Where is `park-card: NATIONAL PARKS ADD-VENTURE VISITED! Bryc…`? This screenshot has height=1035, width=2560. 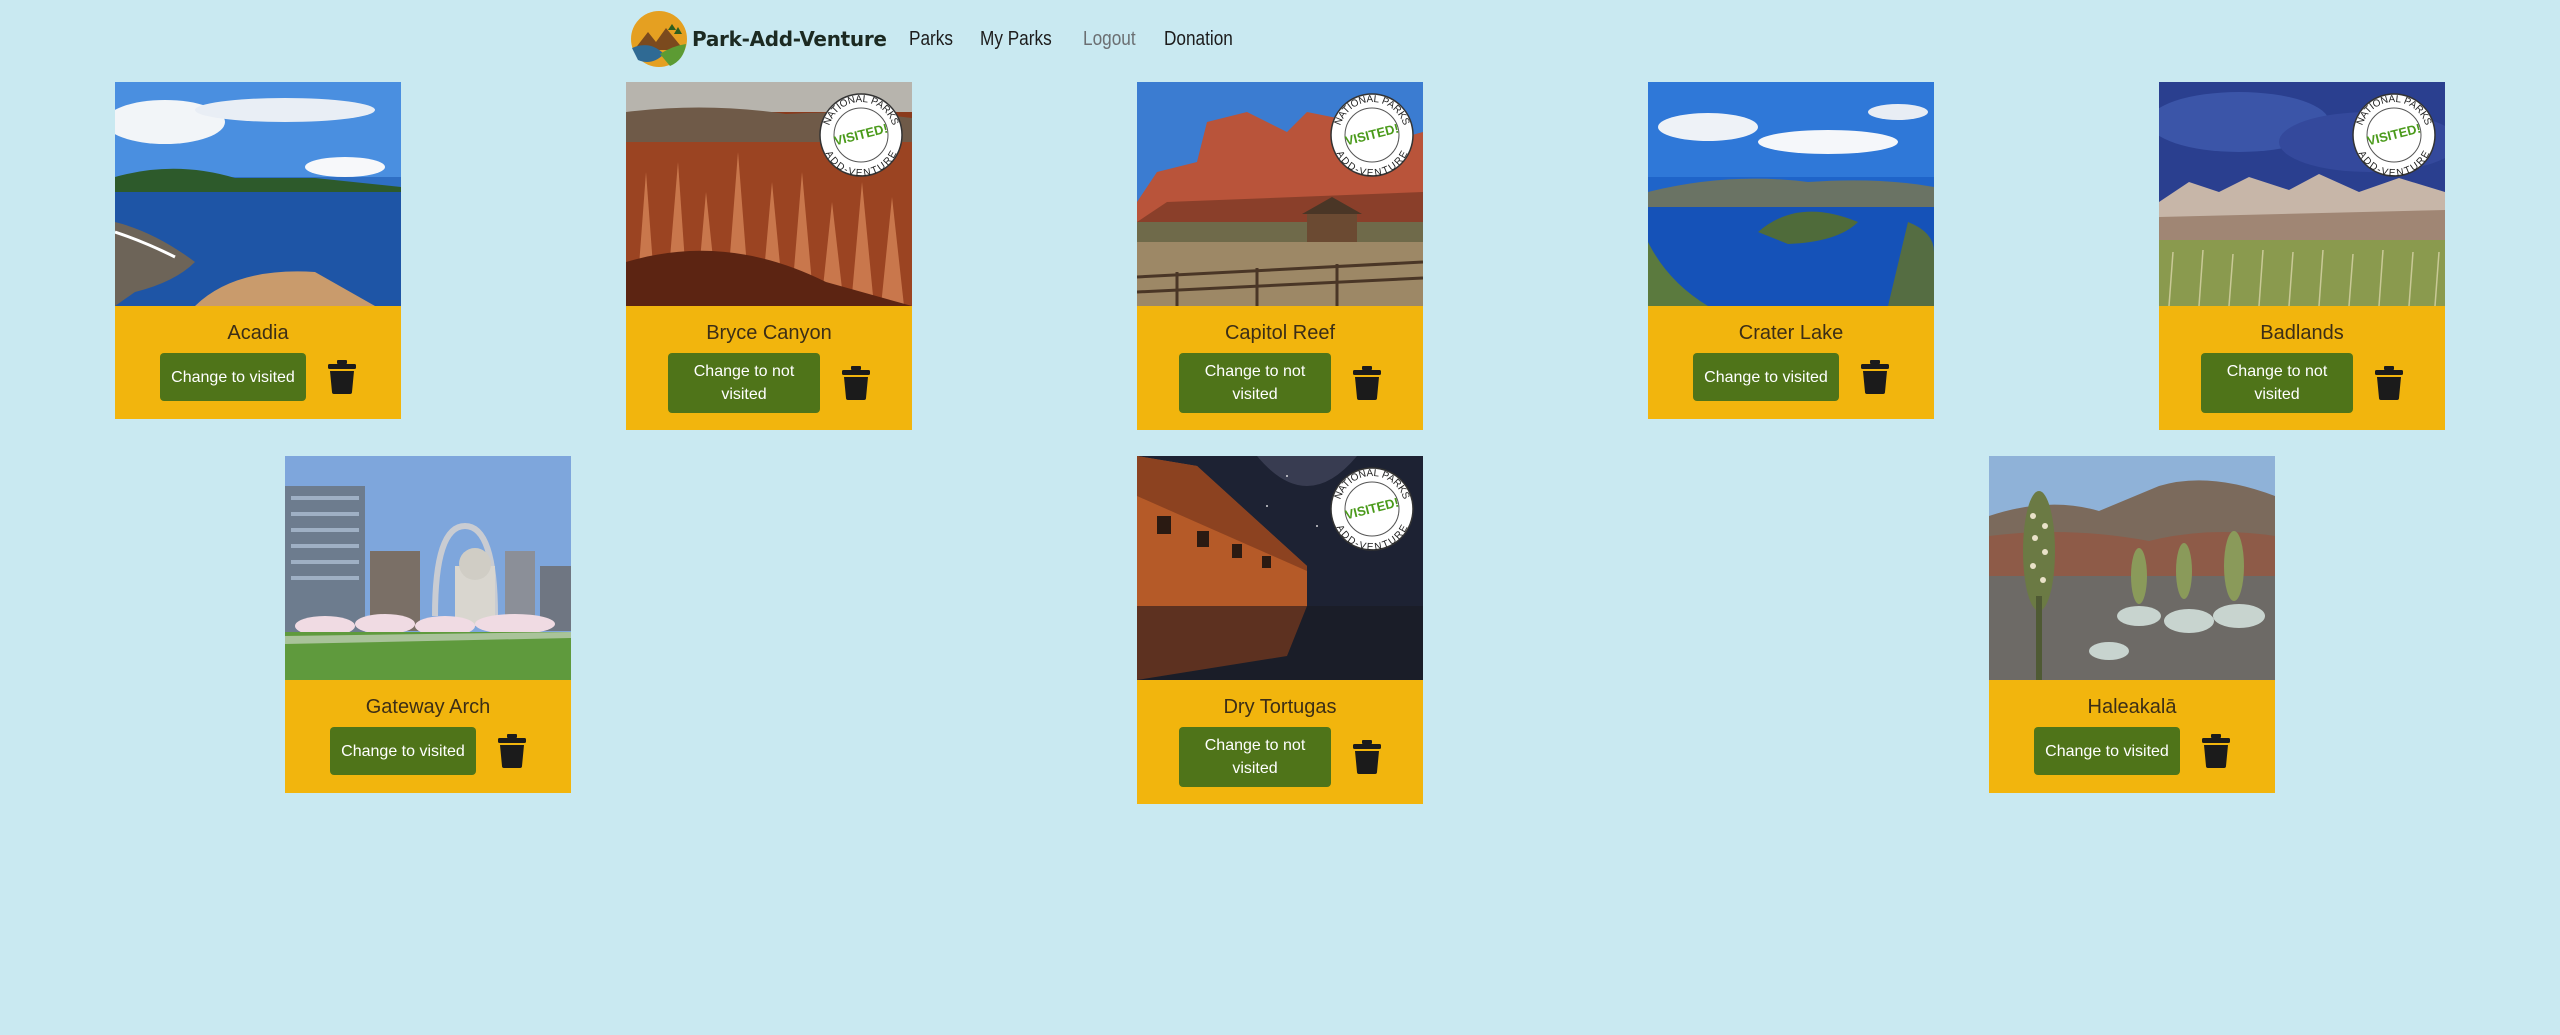
park-card: NATIONAL PARKS ADD-VENTURE VISITED! Bryc… is located at coordinates (769, 256).